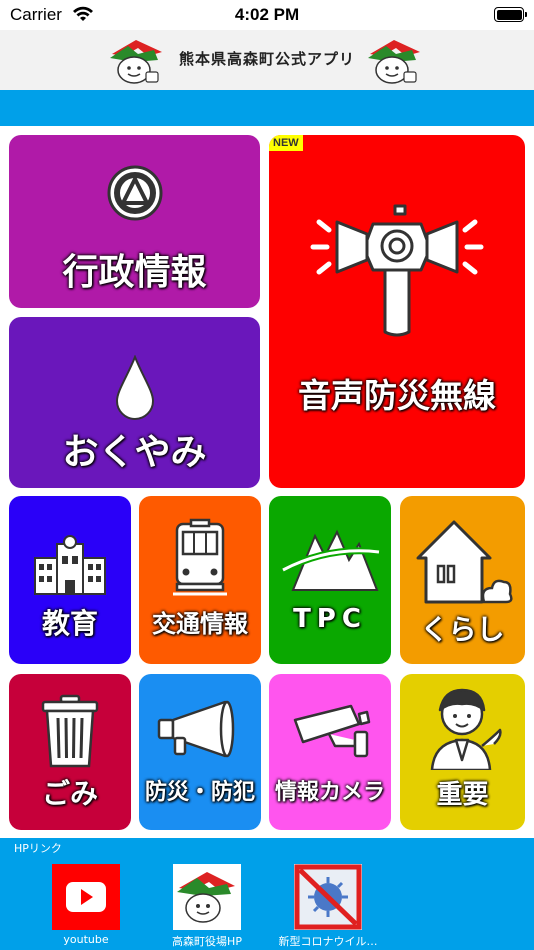 The image size is (534, 950). I want to click on clock: 4:02 PM, so click(267, 14).